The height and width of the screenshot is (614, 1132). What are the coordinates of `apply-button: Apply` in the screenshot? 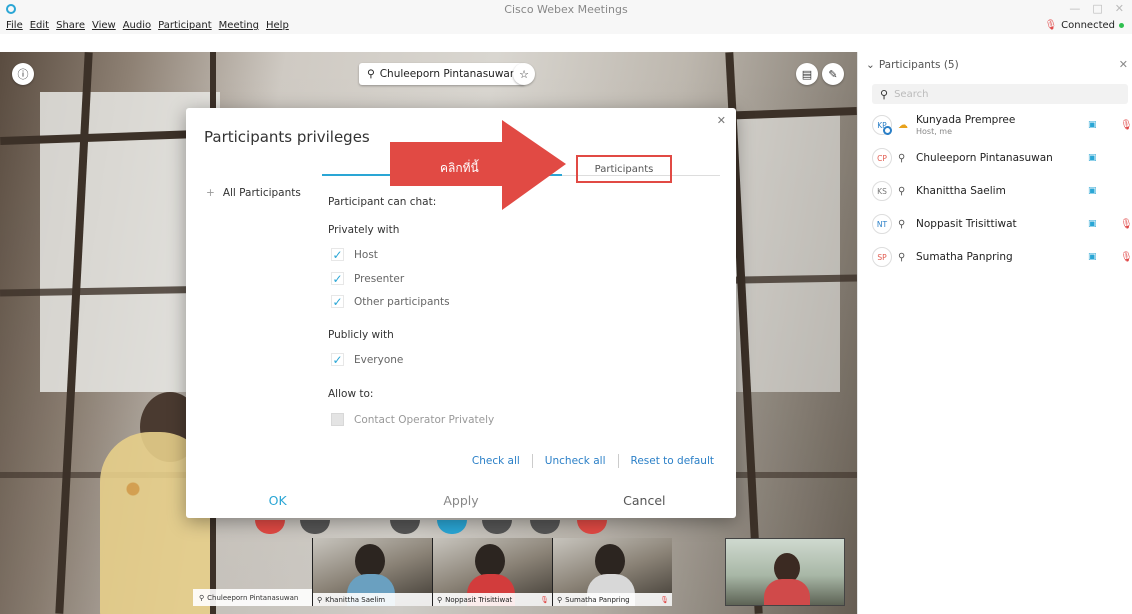 It's located at (460, 500).